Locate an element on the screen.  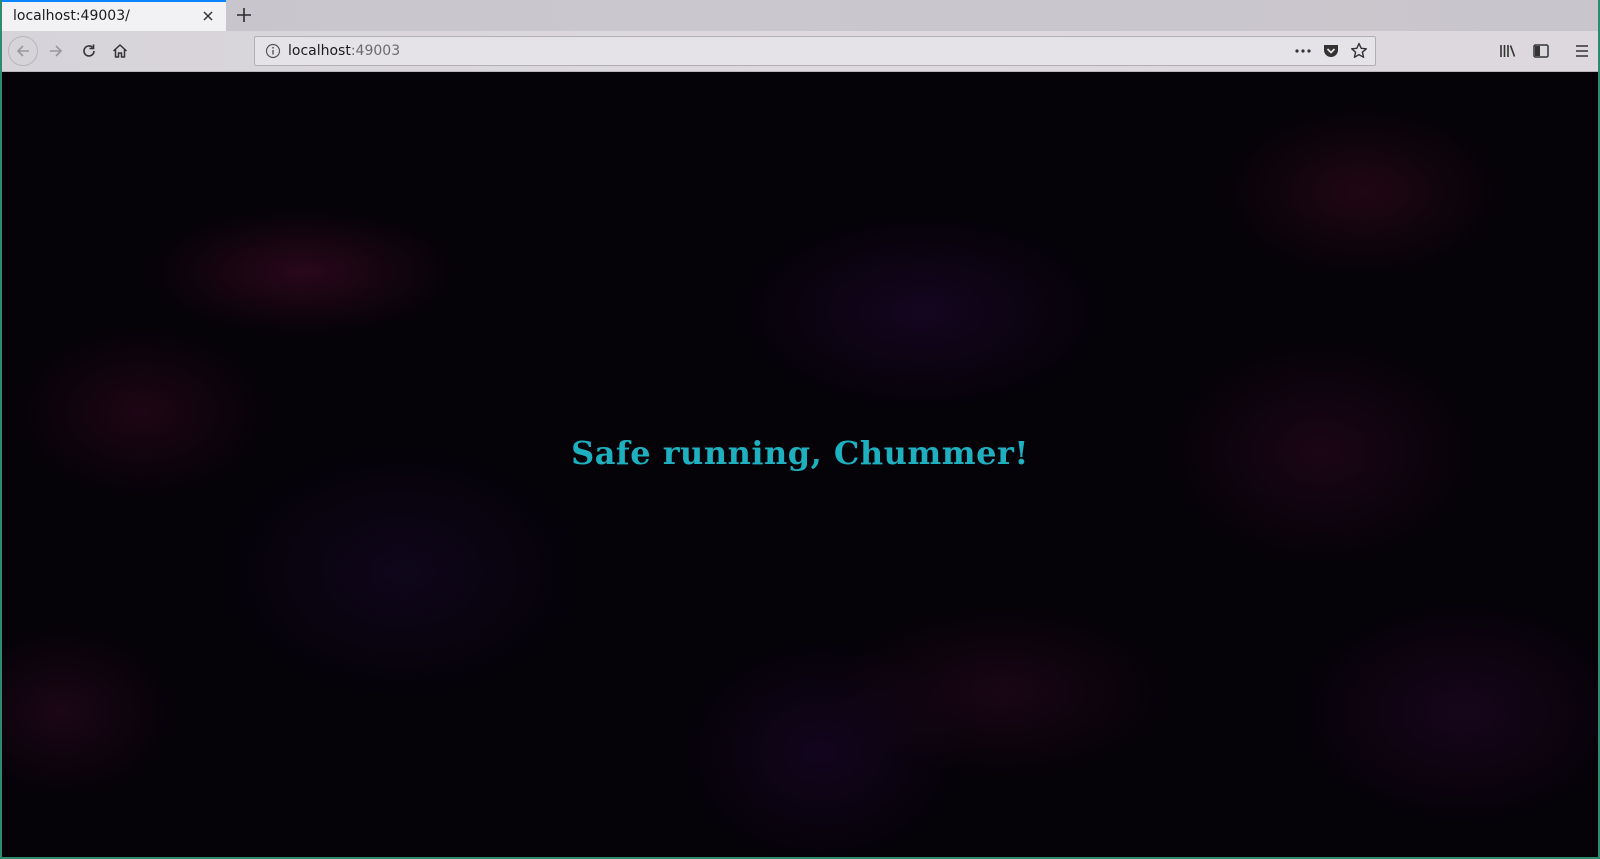
url-host: localhost is located at coordinates (319, 51).